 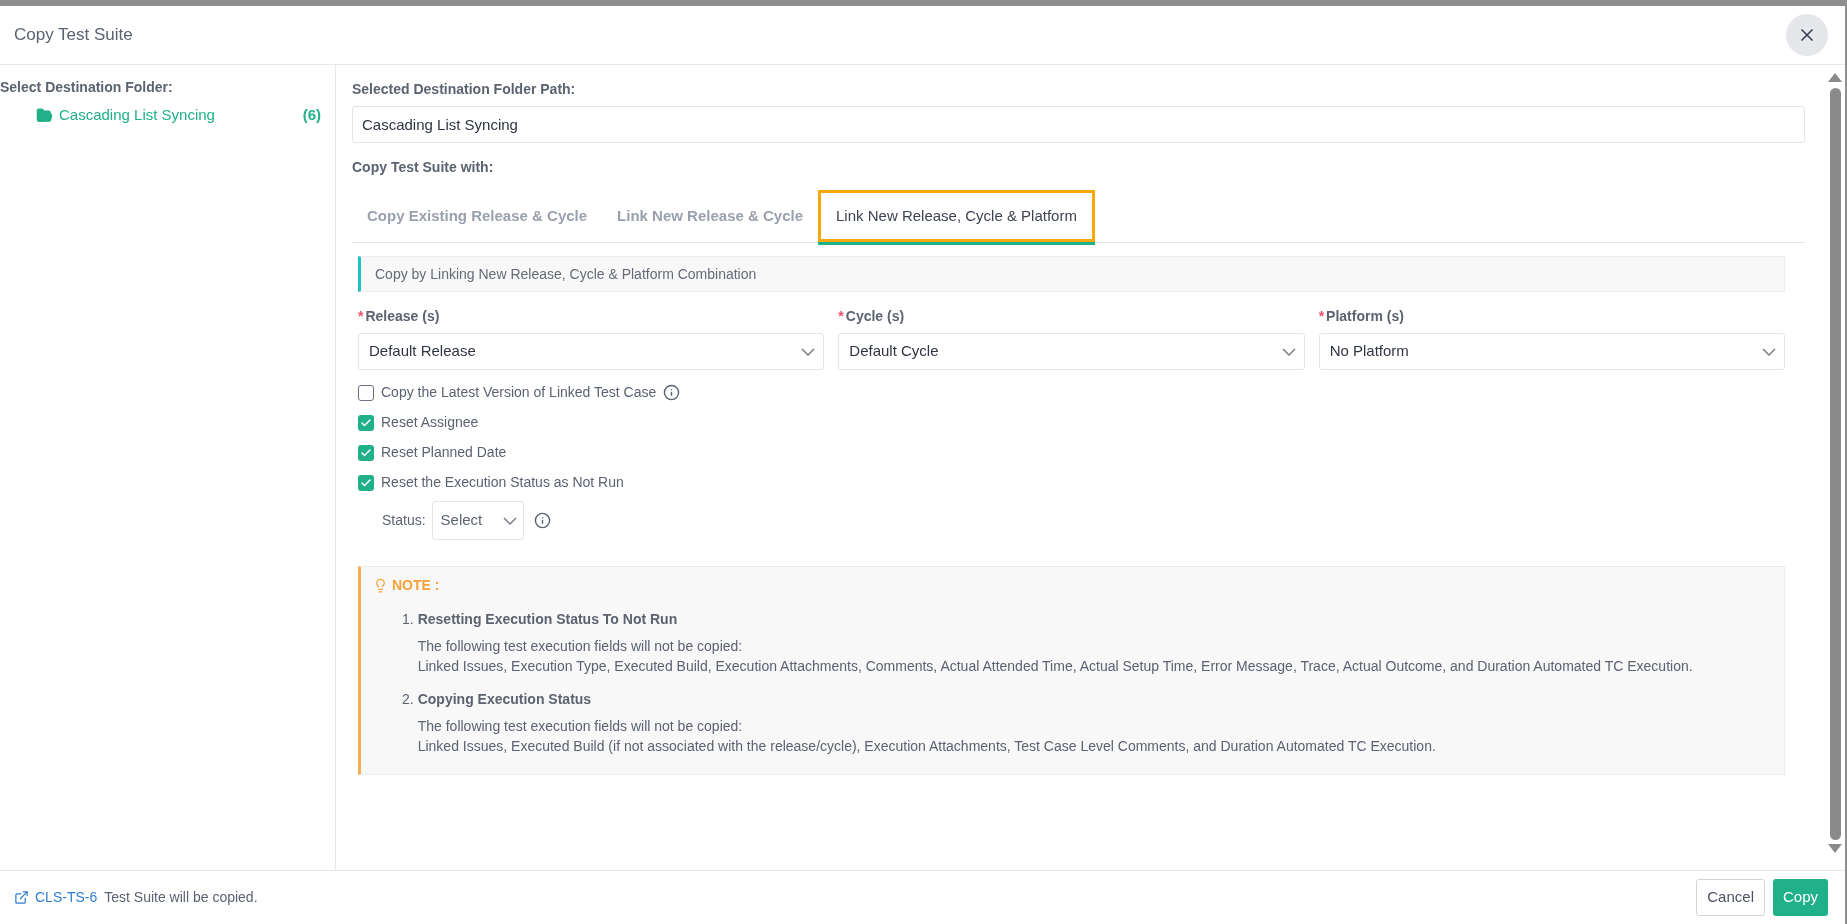 What do you see at coordinates (1835, 848) in the screenshot?
I see `scroll-down-icon` at bounding box center [1835, 848].